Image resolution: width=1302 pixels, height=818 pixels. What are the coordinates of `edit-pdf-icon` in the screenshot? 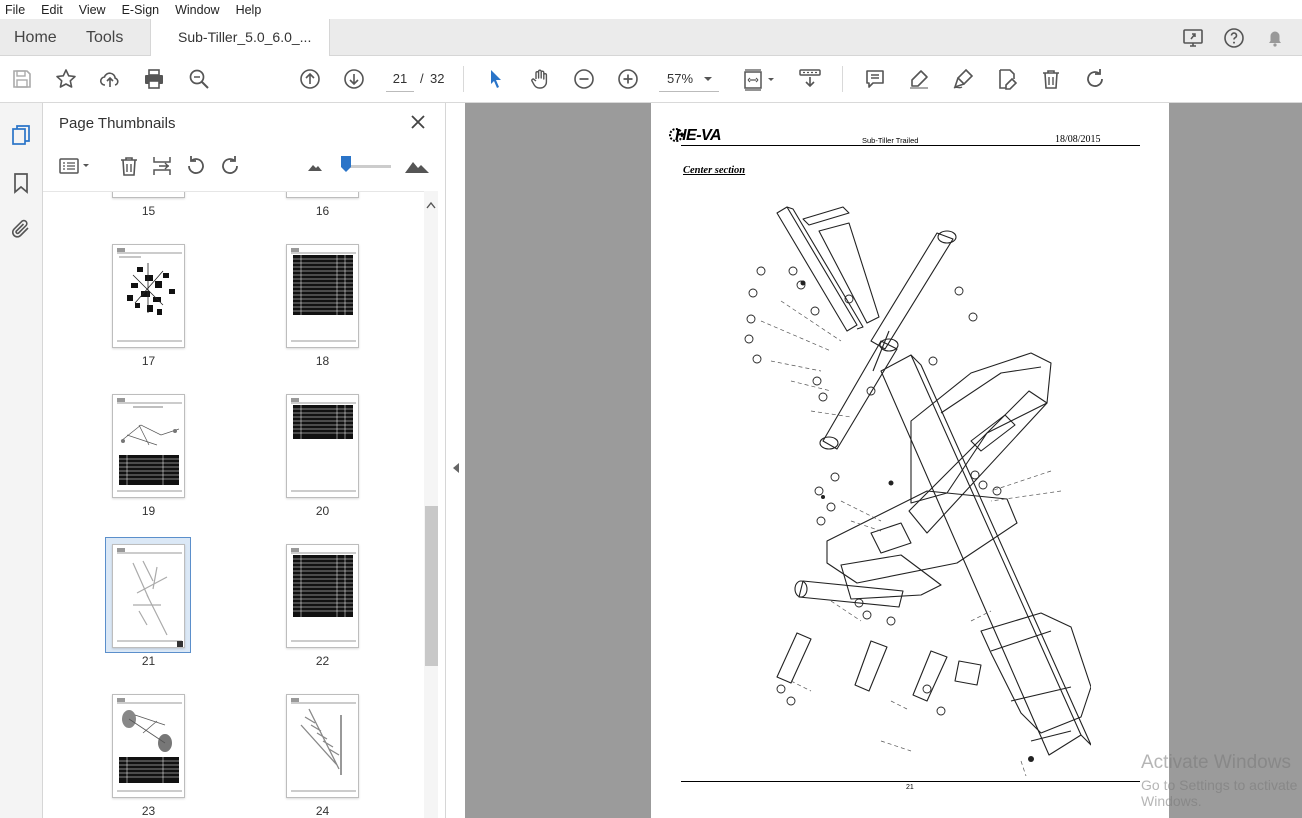 It's located at (1007, 79).